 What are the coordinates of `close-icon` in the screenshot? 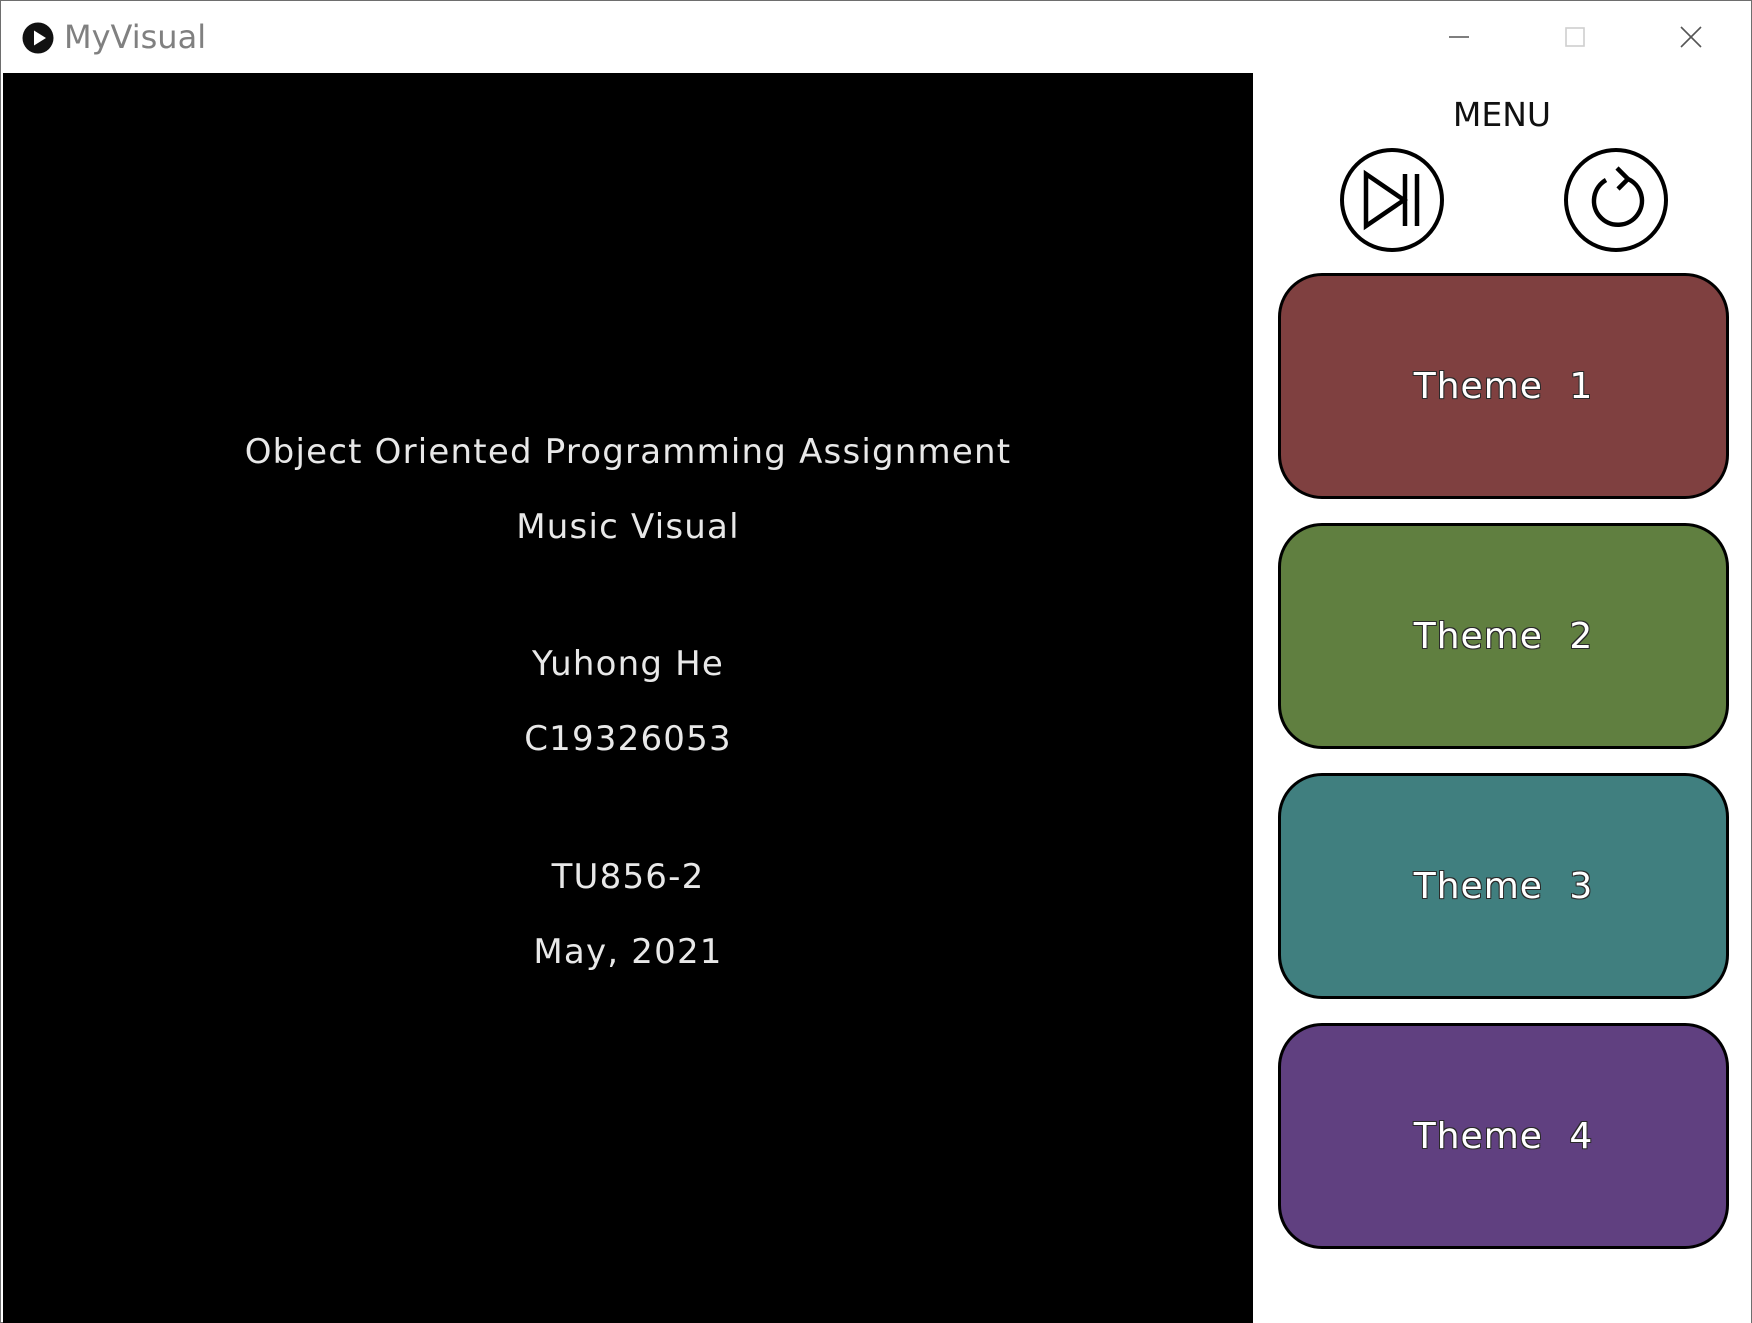 It's located at (1691, 37).